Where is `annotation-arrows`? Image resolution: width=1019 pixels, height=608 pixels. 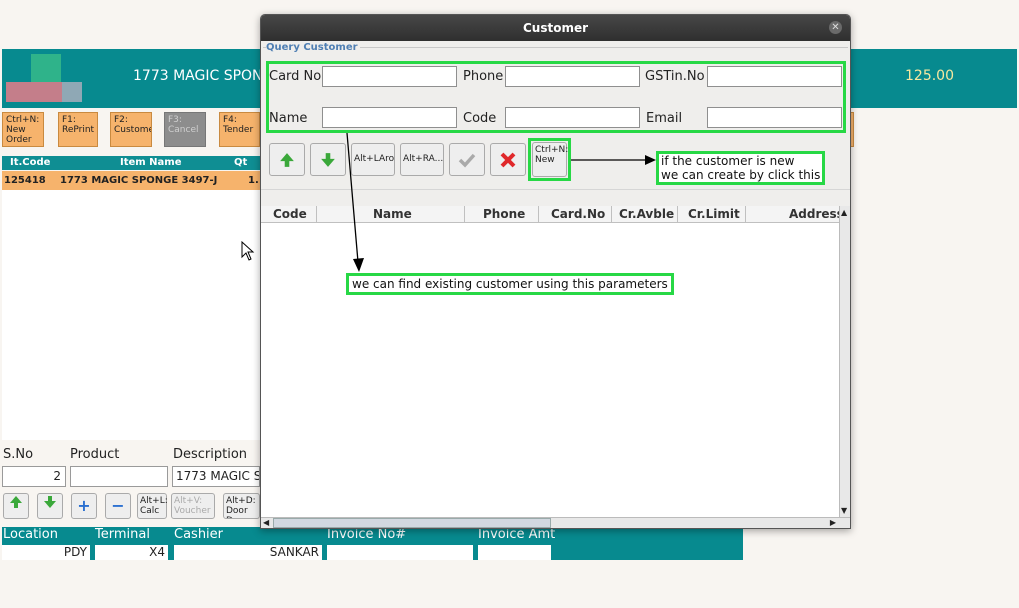 annotation-arrows is located at coordinates (501, 202).